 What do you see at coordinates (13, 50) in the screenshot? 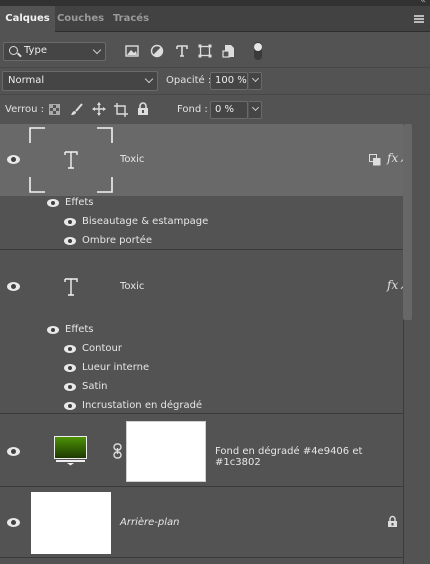
I see `search-icon` at bounding box center [13, 50].